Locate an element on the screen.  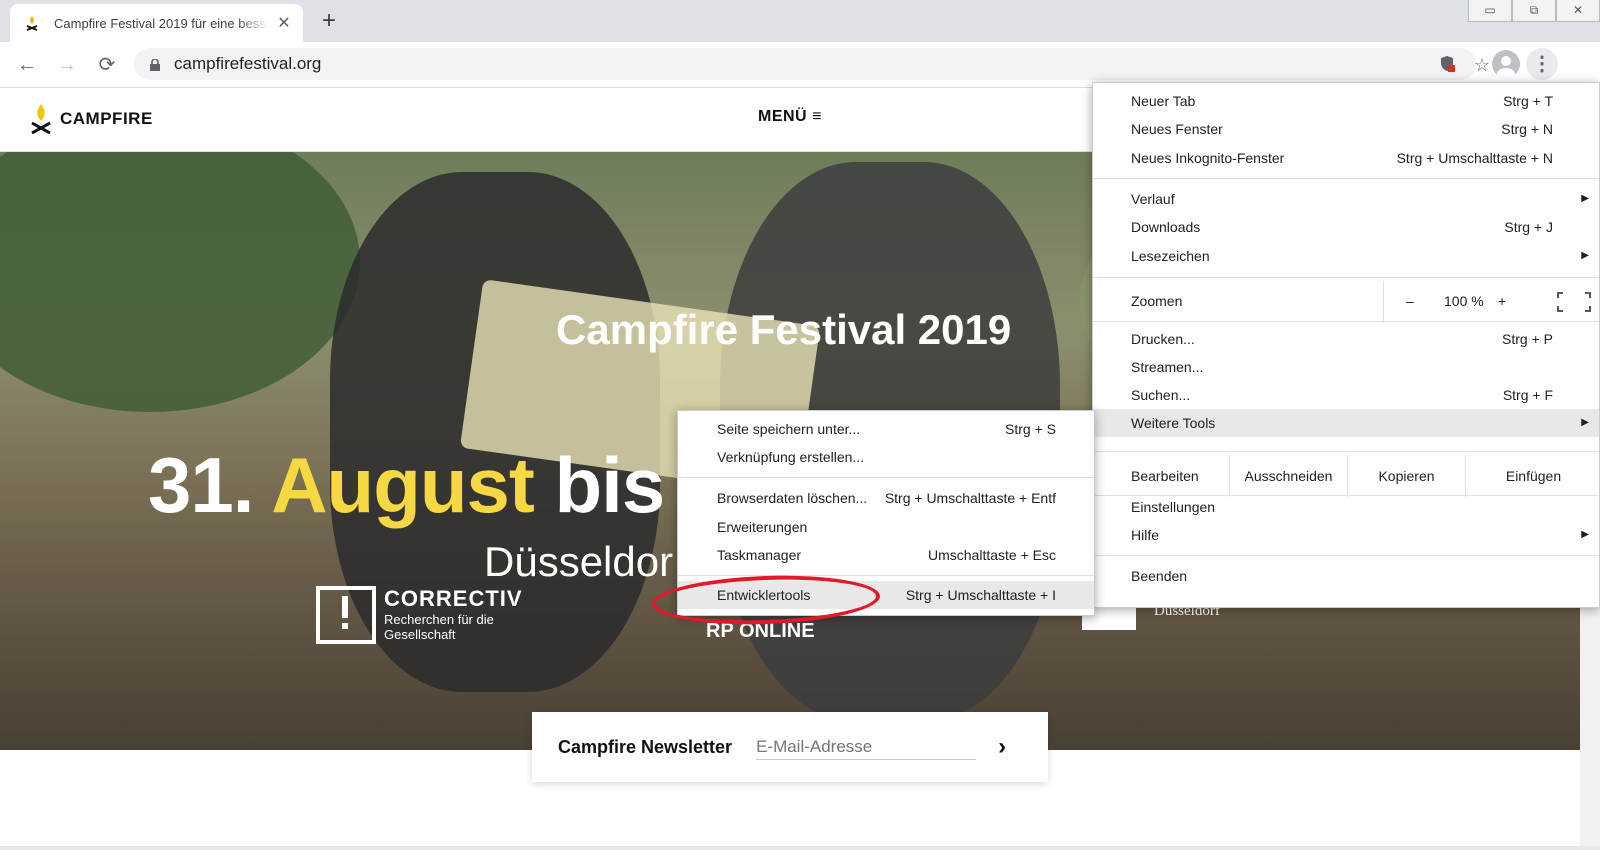
window-close-button: ✕ is located at coordinates (1578, 11).